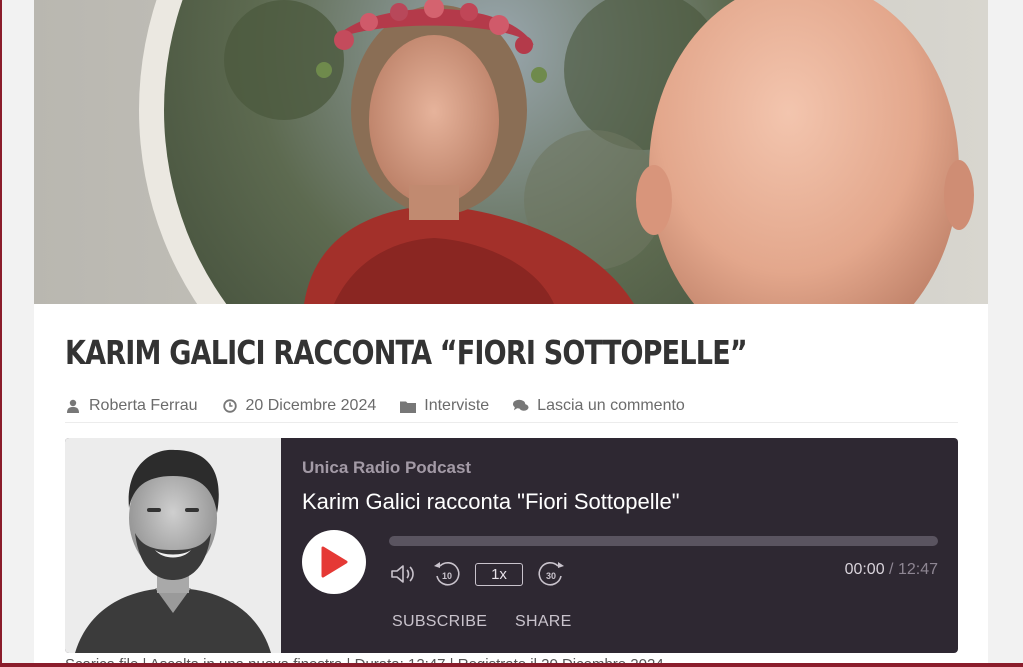  What do you see at coordinates (408, 406) in the screenshot?
I see `folder-icon` at bounding box center [408, 406].